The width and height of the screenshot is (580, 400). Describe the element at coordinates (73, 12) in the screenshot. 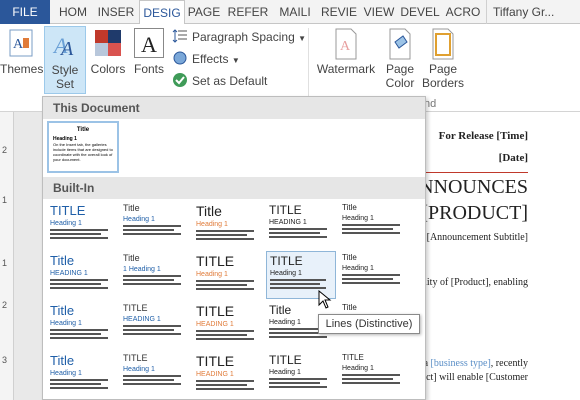

I see `tab-home: HOM` at that location.